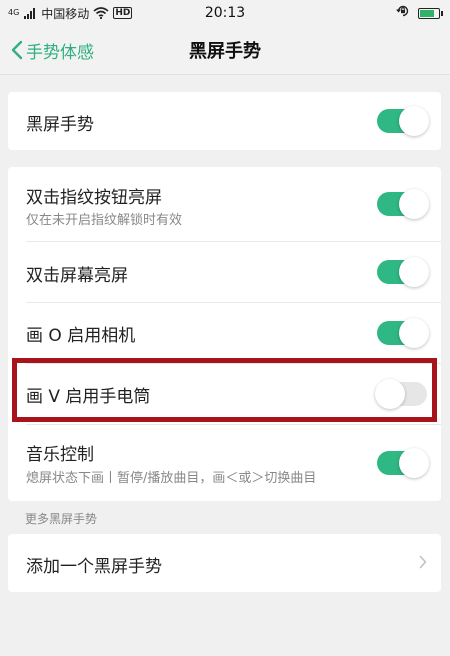 This screenshot has width=450, height=656. I want to click on add-gesture-label: 添加一个黑屏手势, so click(94, 567).